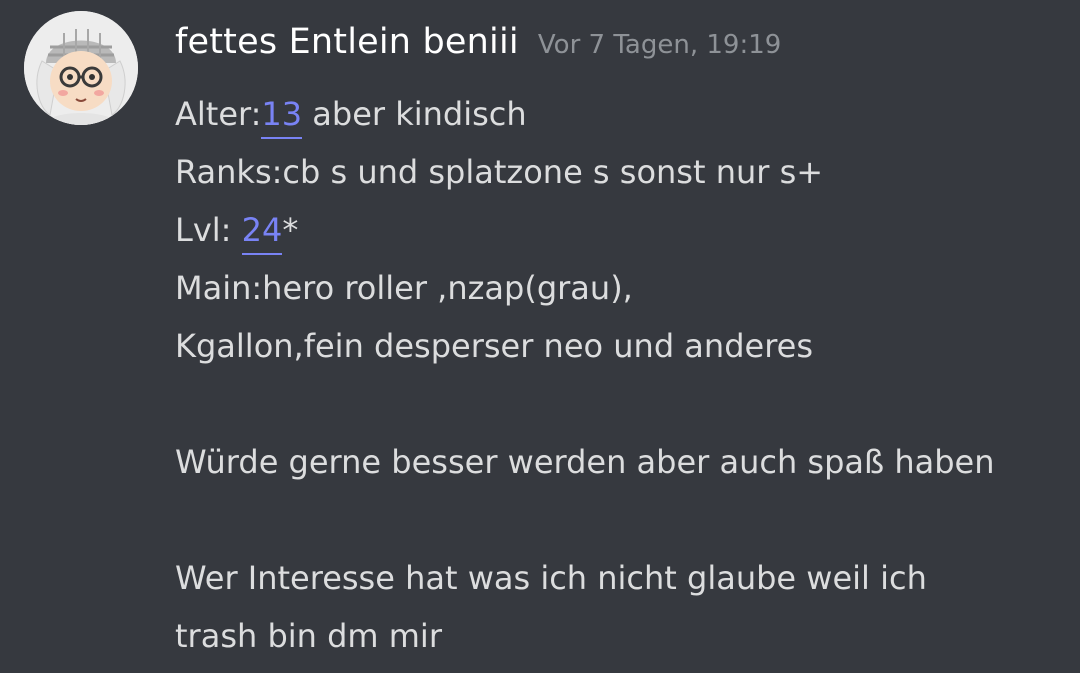 Image resolution: width=1080 pixels, height=673 pixels. What do you see at coordinates (208, 230) in the screenshot?
I see `level-label: Lvl:` at bounding box center [208, 230].